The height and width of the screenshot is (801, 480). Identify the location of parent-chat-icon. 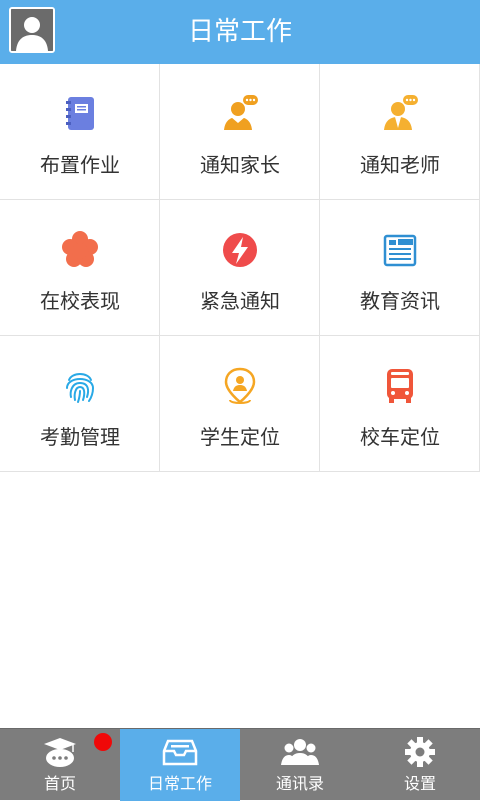
(240, 114).